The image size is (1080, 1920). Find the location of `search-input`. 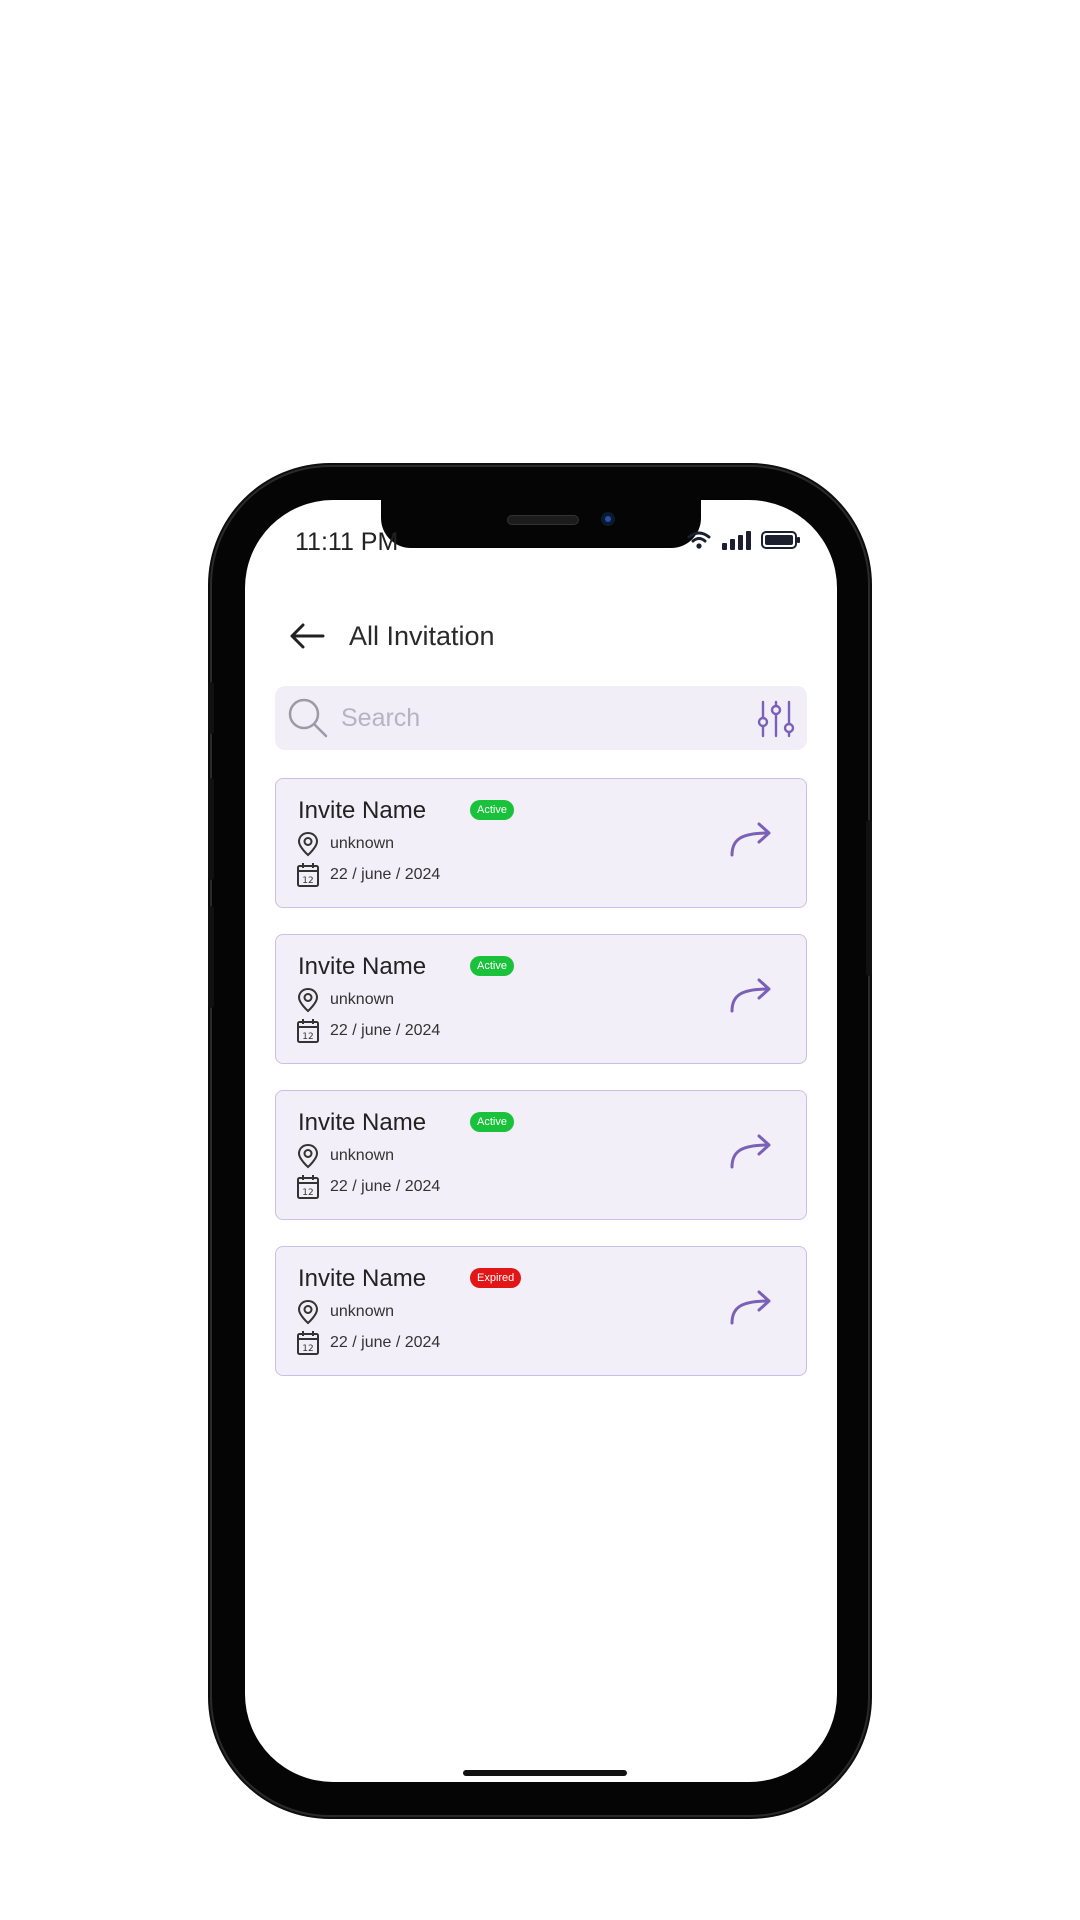

search-input is located at coordinates (531, 718).